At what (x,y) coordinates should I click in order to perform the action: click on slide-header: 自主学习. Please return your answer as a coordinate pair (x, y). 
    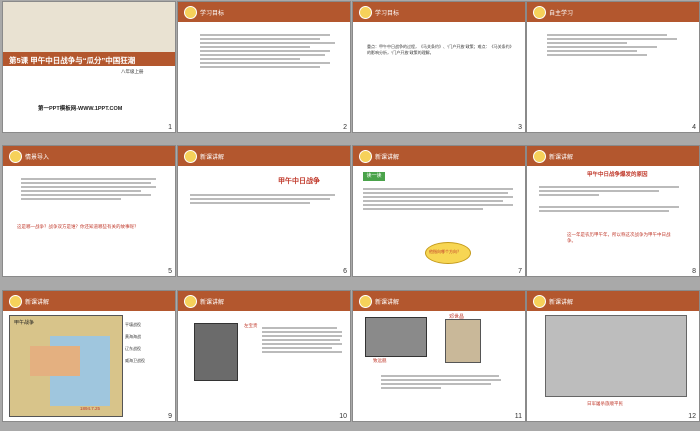
    Looking at the image, I should click on (613, 12).